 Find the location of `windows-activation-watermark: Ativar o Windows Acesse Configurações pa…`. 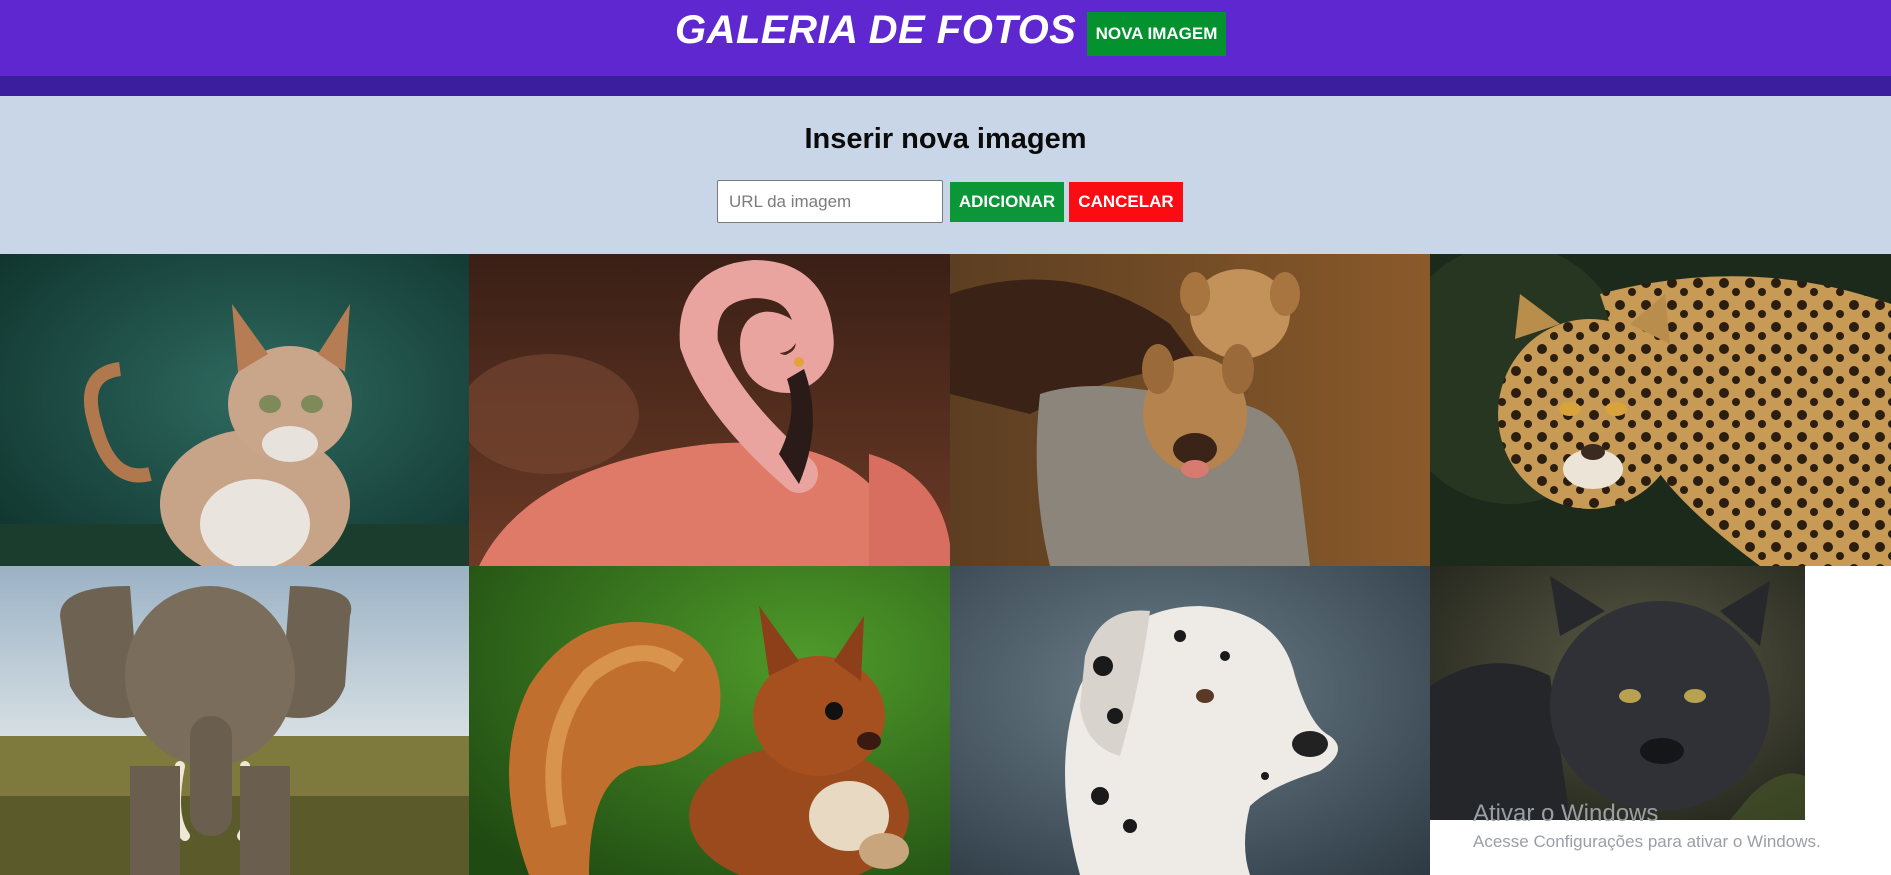

windows-activation-watermark: Ativar o Windows Acesse Configurações pa… is located at coordinates (1647, 826).